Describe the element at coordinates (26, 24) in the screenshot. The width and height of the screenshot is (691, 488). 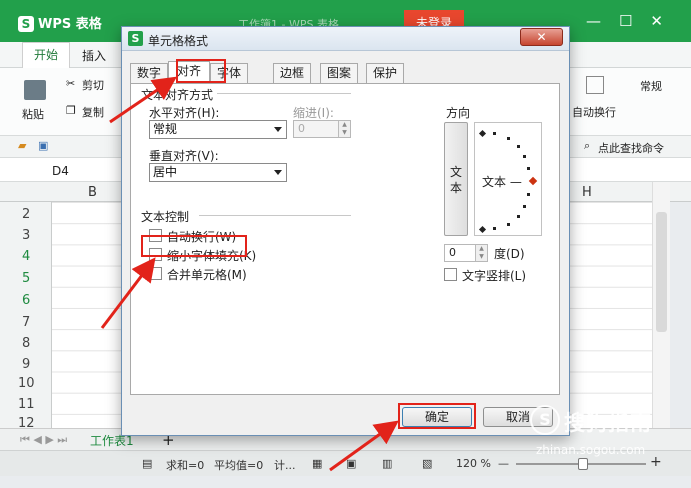
I see `wps-logo-icon: S` at that location.